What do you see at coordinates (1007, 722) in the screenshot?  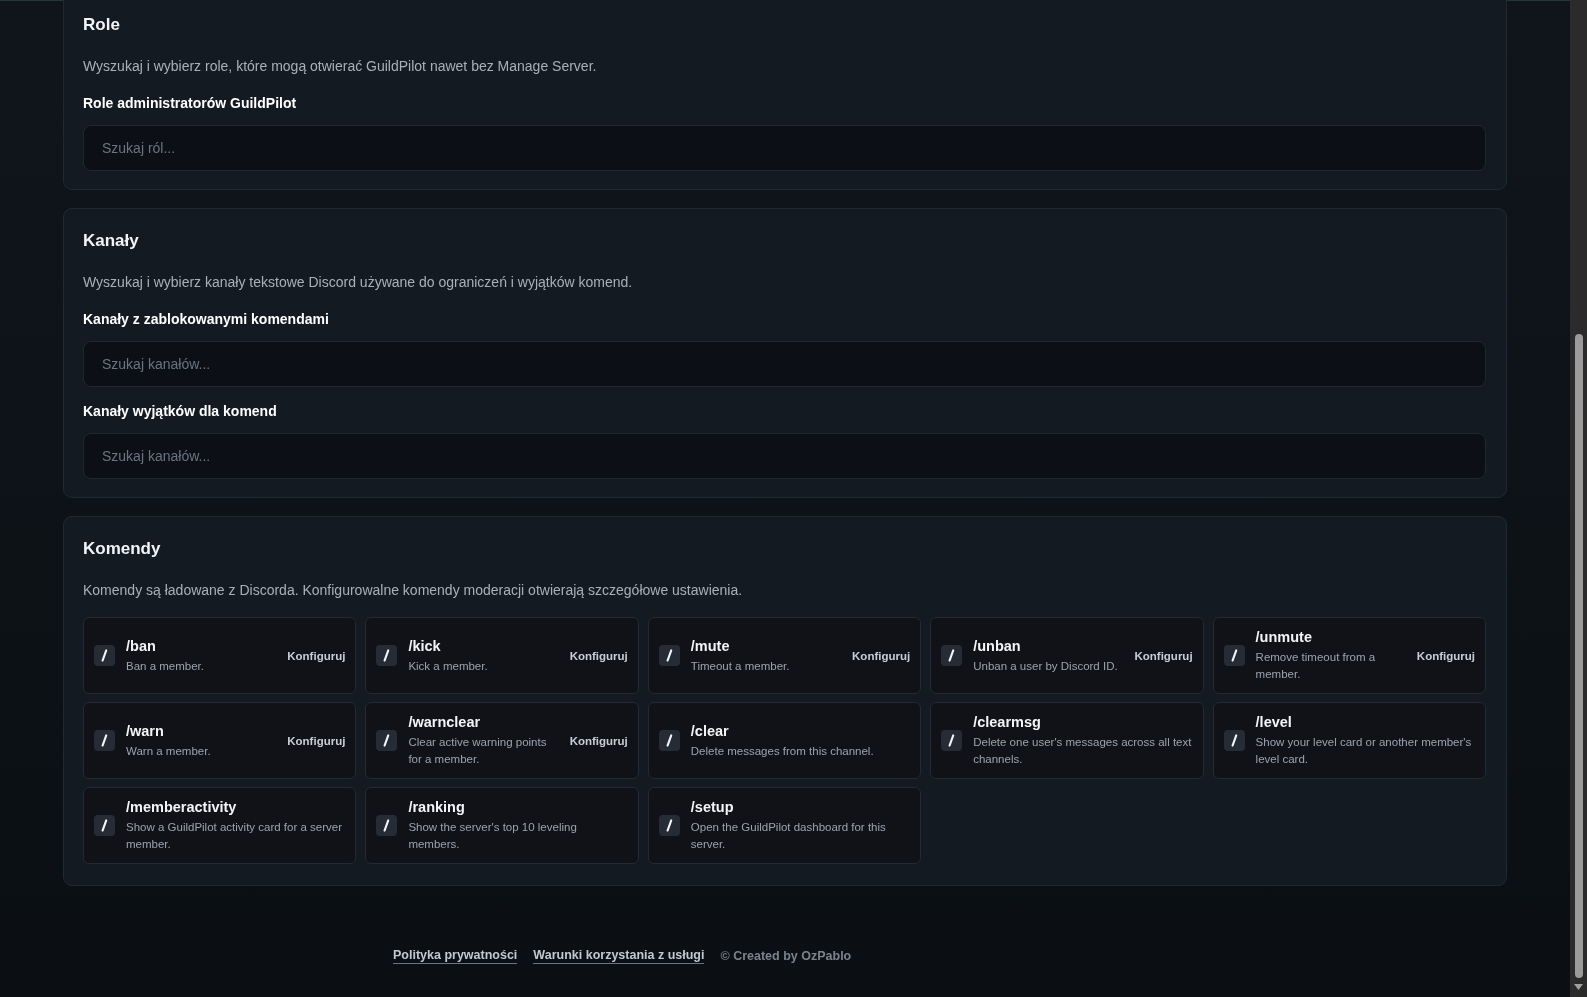 I see `command-name: /clearmsg` at bounding box center [1007, 722].